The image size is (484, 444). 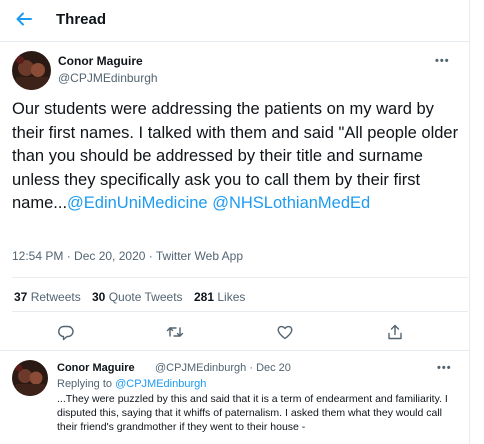 I want to click on retweets-stat: 37 Retweets, so click(x=47, y=297).